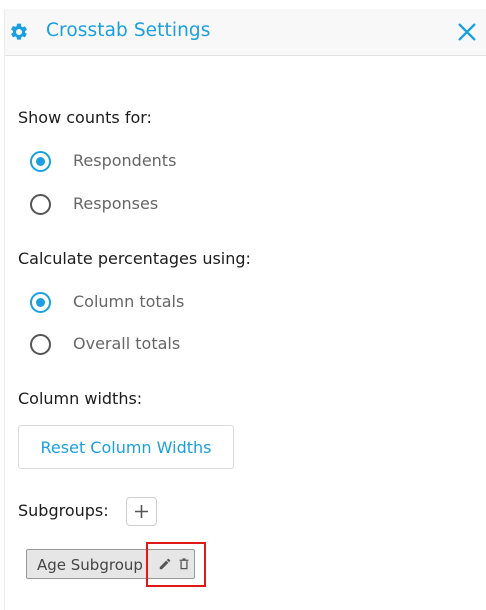 This screenshot has width=486, height=610. Describe the element at coordinates (63, 510) in the screenshot. I see `subgroups-label: Subgroups:` at that location.